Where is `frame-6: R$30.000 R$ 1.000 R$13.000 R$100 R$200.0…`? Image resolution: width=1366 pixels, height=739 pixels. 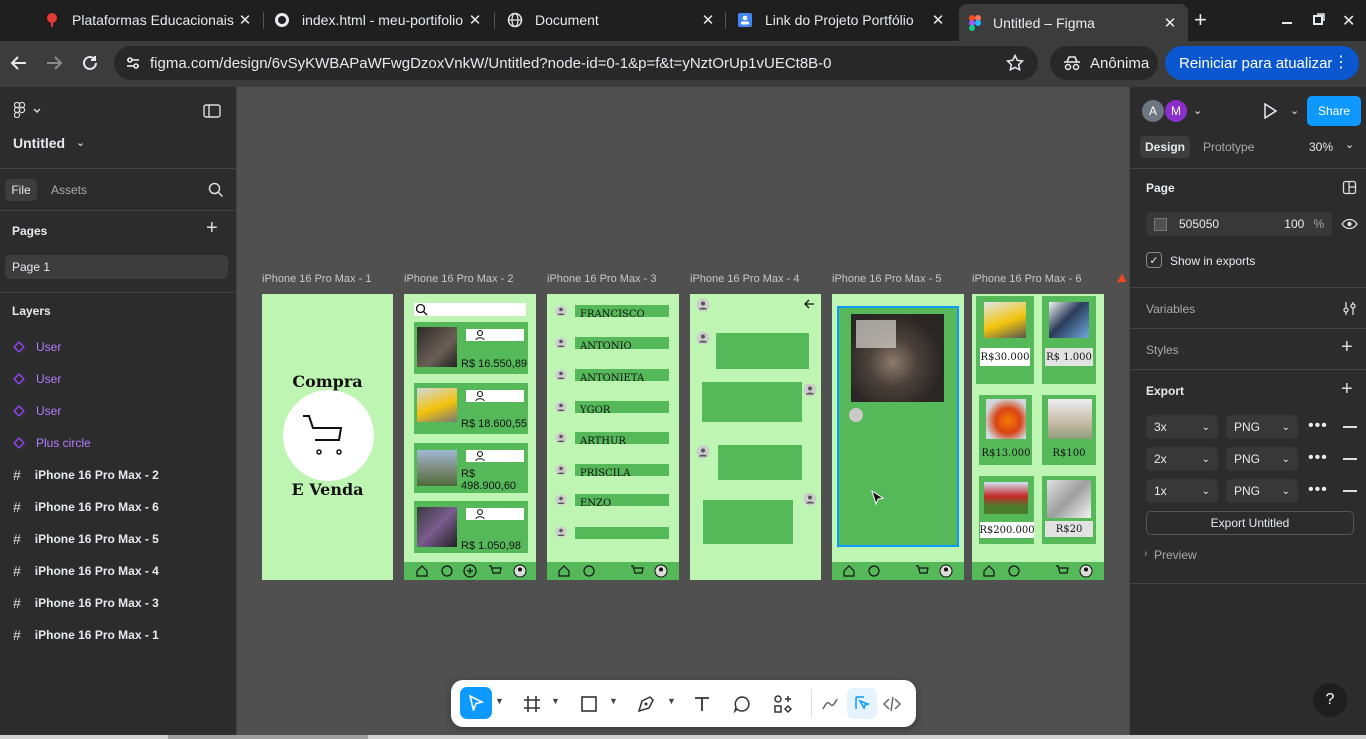
frame-6: R$30.000 R$ 1.000 R$13.000 R$100 R$200.0… is located at coordinates (1038, 437).